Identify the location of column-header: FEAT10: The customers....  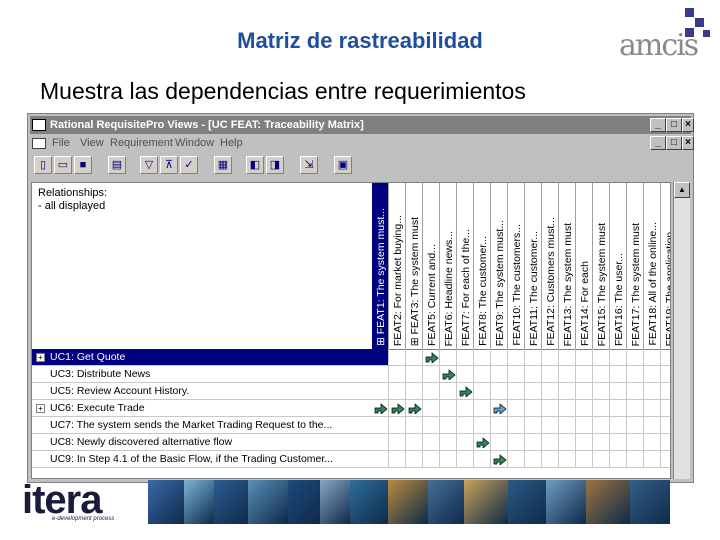
(516, 266).